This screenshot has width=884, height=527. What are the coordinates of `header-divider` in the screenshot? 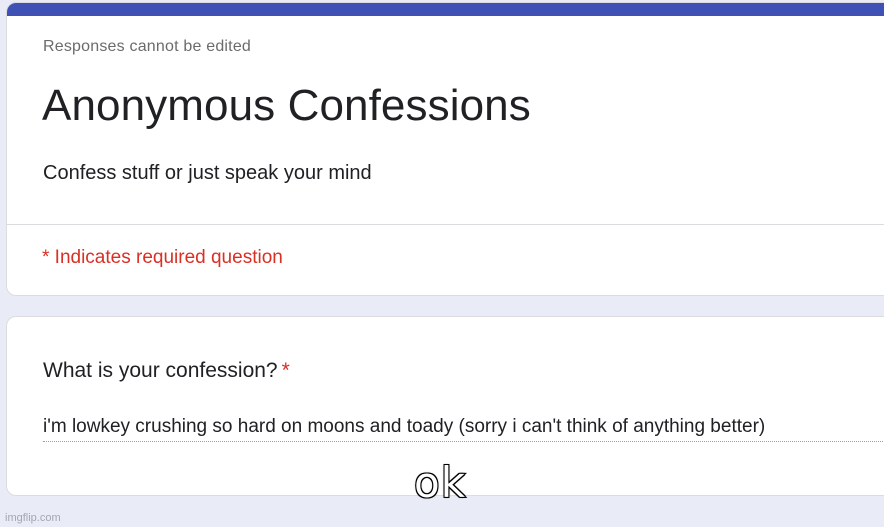 It's located at (445, 224).